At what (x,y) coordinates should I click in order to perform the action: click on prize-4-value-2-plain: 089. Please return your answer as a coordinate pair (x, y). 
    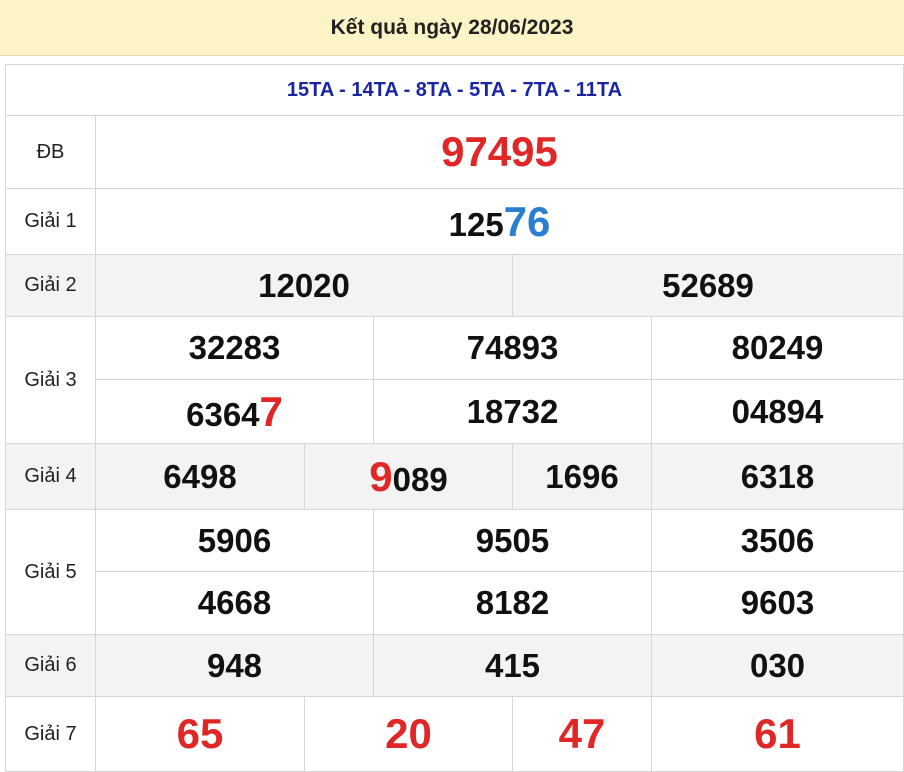
    Looking at the image, I should click on (420, 479).